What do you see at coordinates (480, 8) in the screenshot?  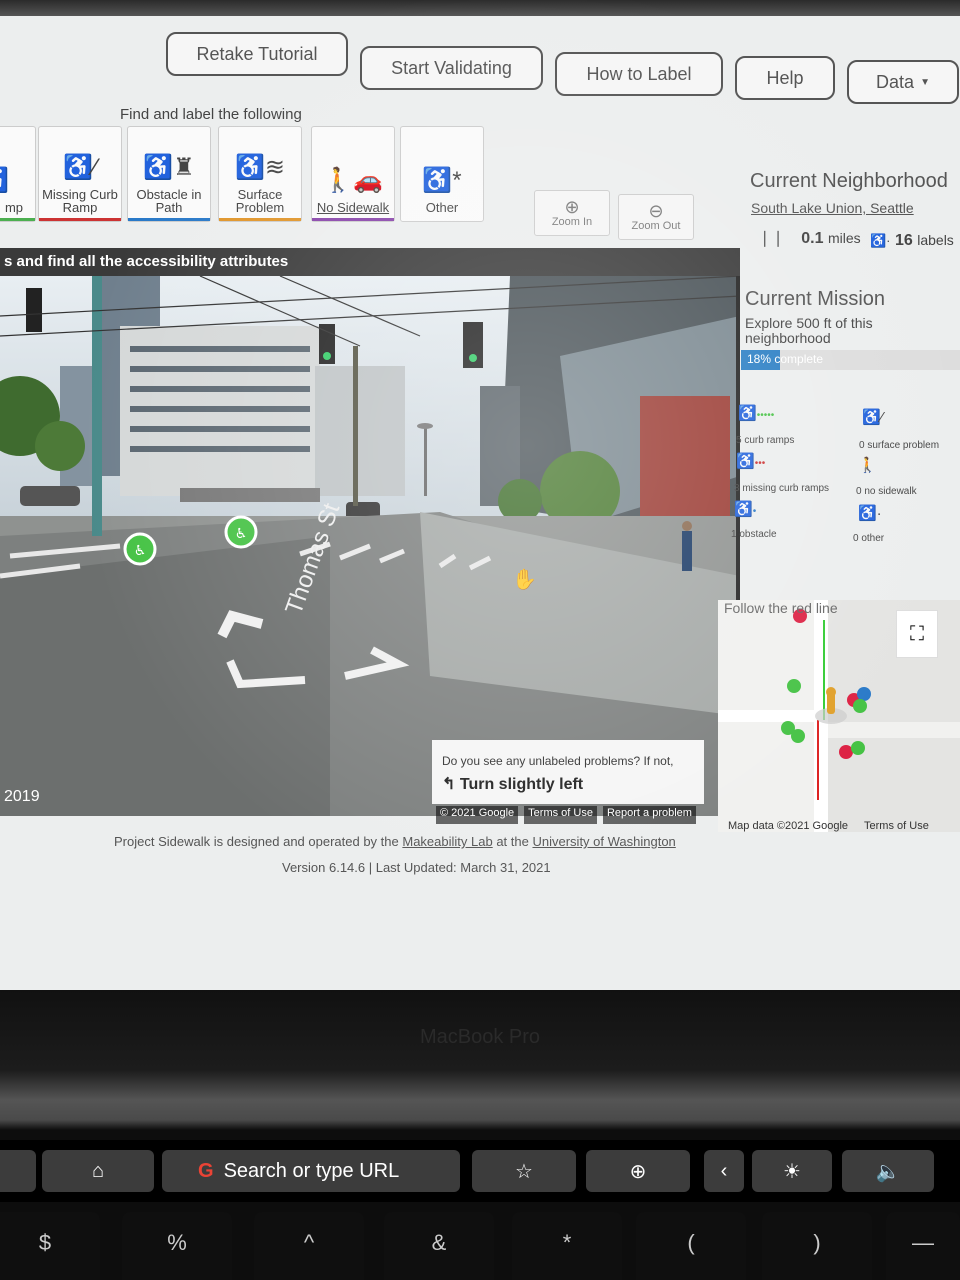 I see `screen-bezel` at bounding box center [480, 8].